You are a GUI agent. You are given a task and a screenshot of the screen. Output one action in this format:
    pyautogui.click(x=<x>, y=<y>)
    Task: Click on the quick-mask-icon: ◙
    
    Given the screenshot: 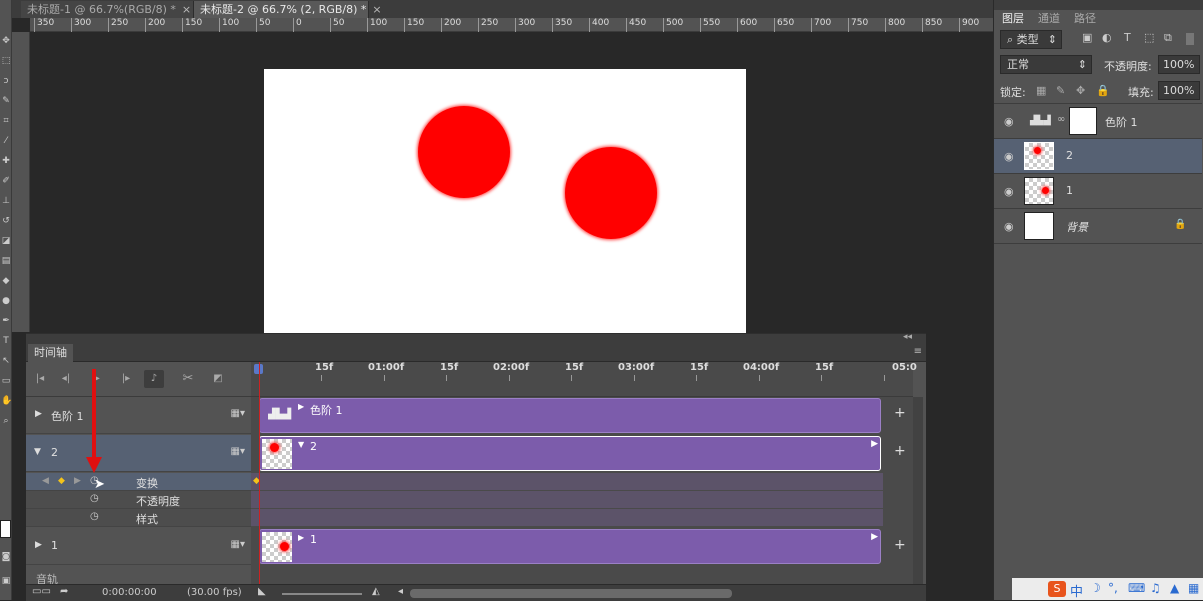 What is the action you would take?
    pyautogui.click(x=6, y=557)
    